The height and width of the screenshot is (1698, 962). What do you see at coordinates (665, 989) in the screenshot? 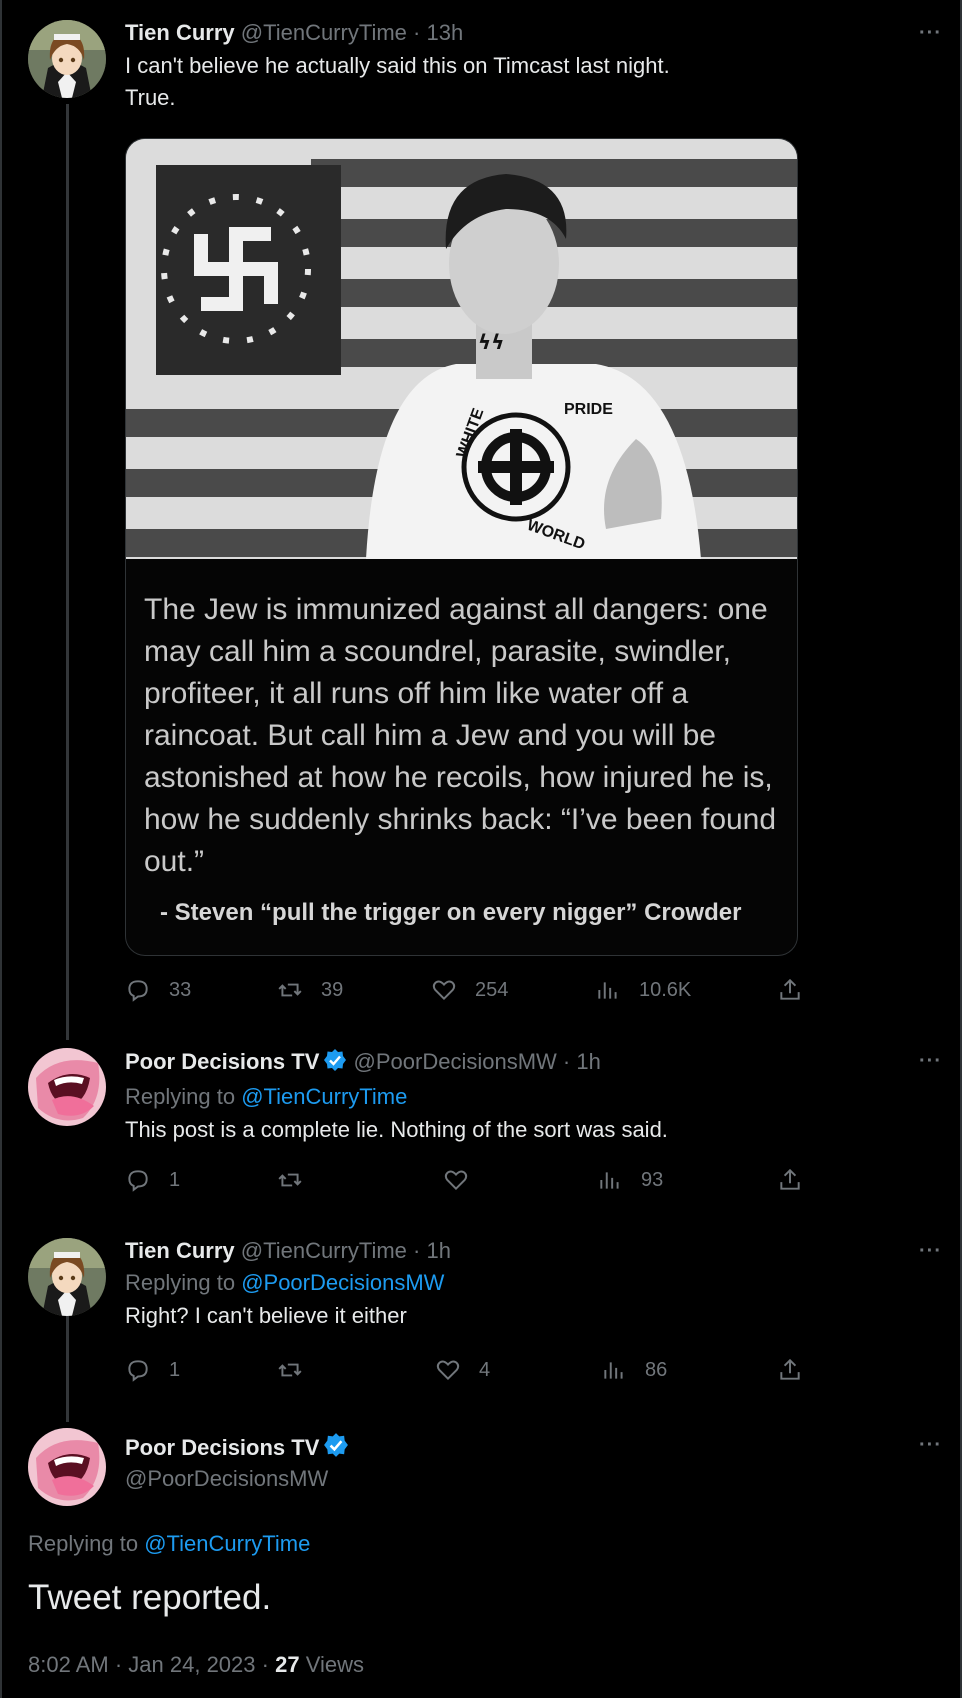
I see `view-count: 10.6K` at bounding box center [665, 989].